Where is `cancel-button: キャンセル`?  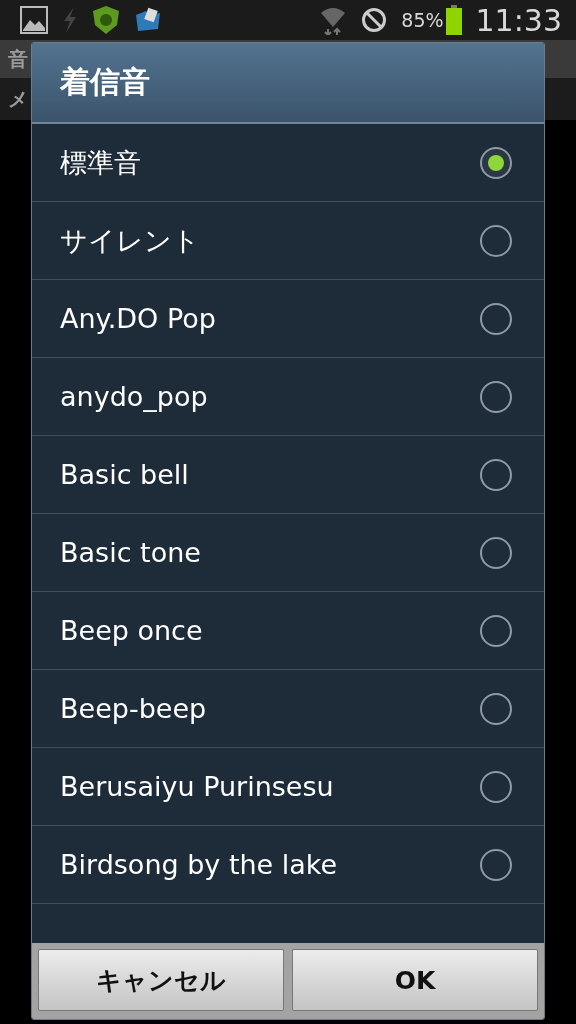 cancel-button: キャンセル is located at coordinates (161, 980).